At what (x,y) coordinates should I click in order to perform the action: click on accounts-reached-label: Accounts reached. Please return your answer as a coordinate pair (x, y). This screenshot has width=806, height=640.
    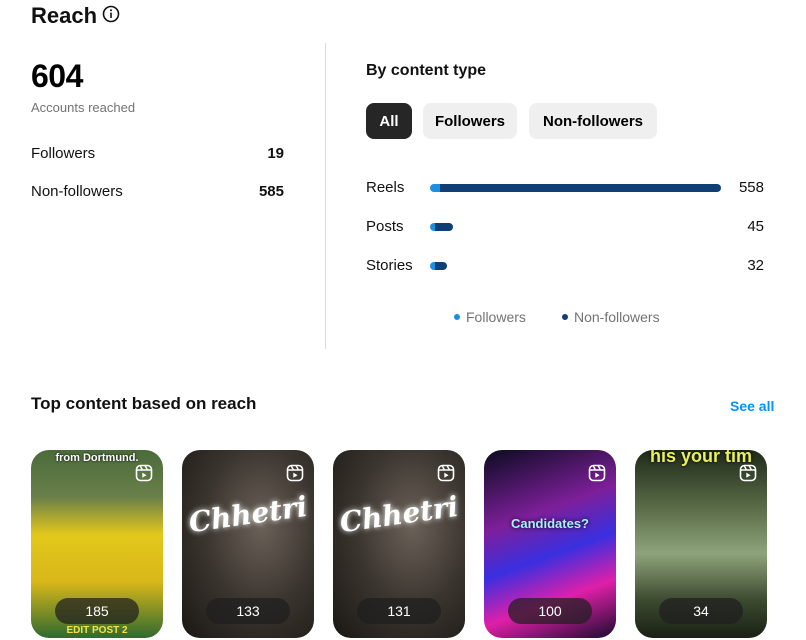
    Looking at the image, I should click on (83, 107).